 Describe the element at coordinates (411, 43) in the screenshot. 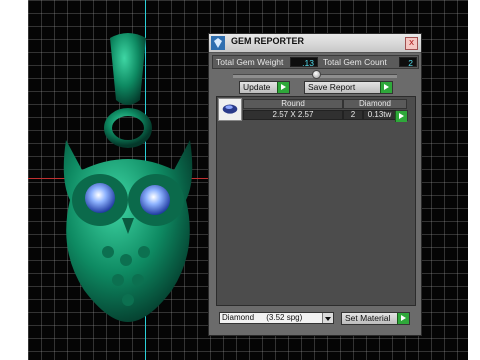

I see `close-button: x` at that location.